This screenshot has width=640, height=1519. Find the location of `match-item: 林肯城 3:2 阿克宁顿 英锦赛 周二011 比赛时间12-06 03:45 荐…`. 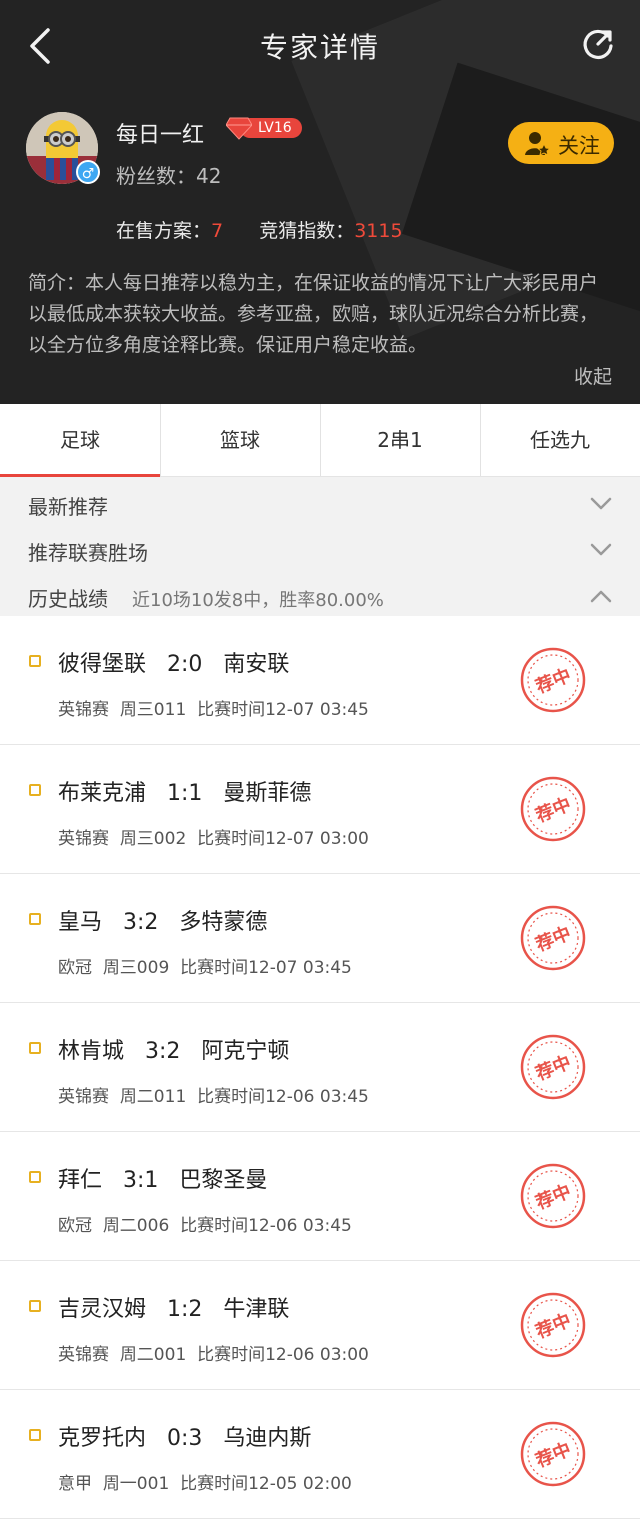

match-item: 林肯城 3:2 阿克宁顿 英锦赛 周二011 比赛时间12-06 03:45 荐… is located at coordinates (320, 1067).